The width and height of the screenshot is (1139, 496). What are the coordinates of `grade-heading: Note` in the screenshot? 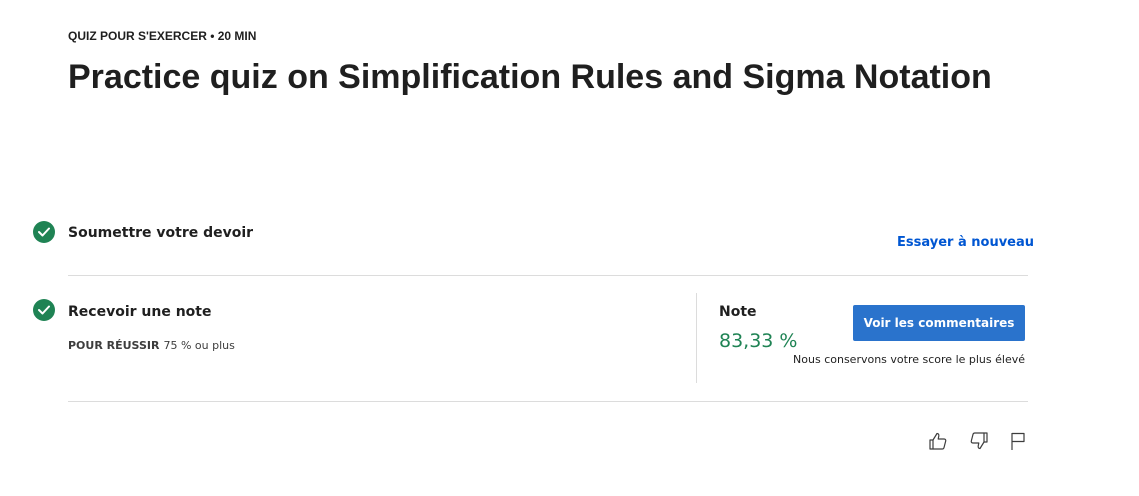 It's located at (738, 312).